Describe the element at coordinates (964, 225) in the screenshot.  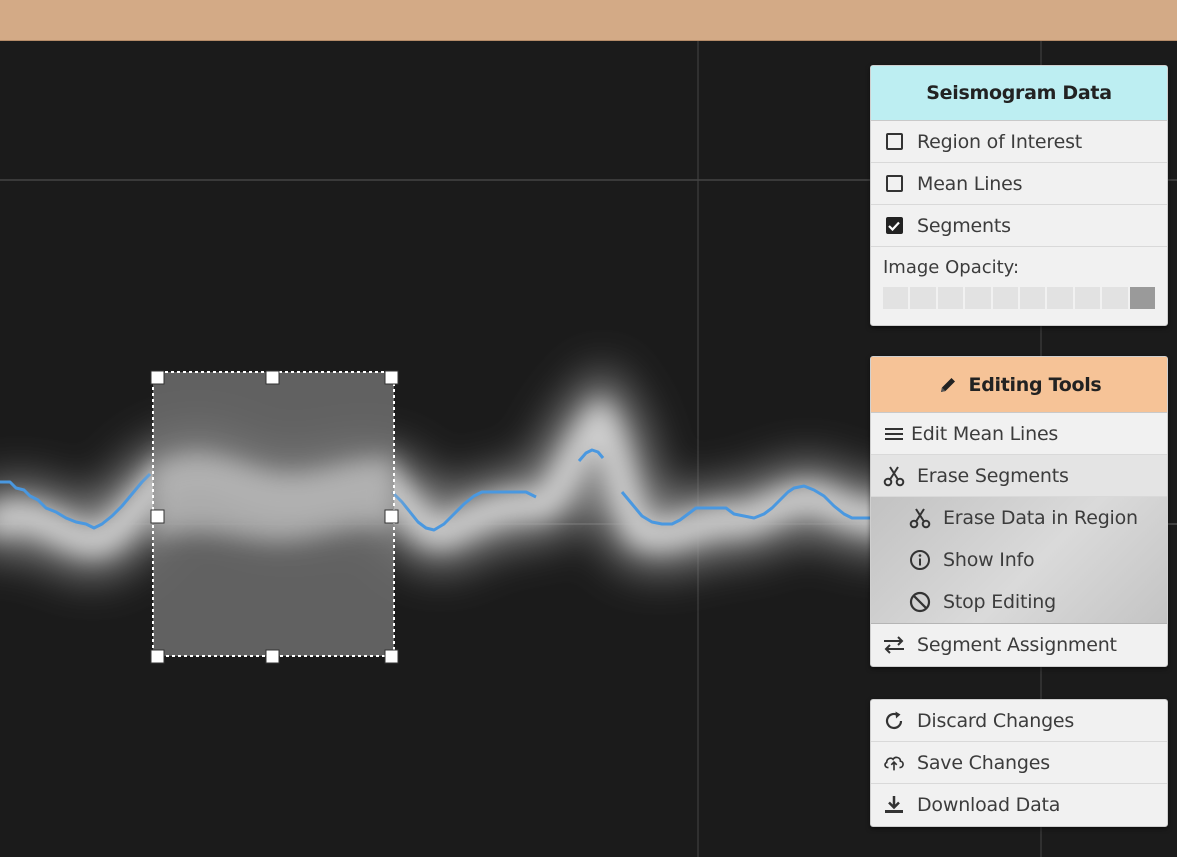
I see `option-label: Segments` at that location.